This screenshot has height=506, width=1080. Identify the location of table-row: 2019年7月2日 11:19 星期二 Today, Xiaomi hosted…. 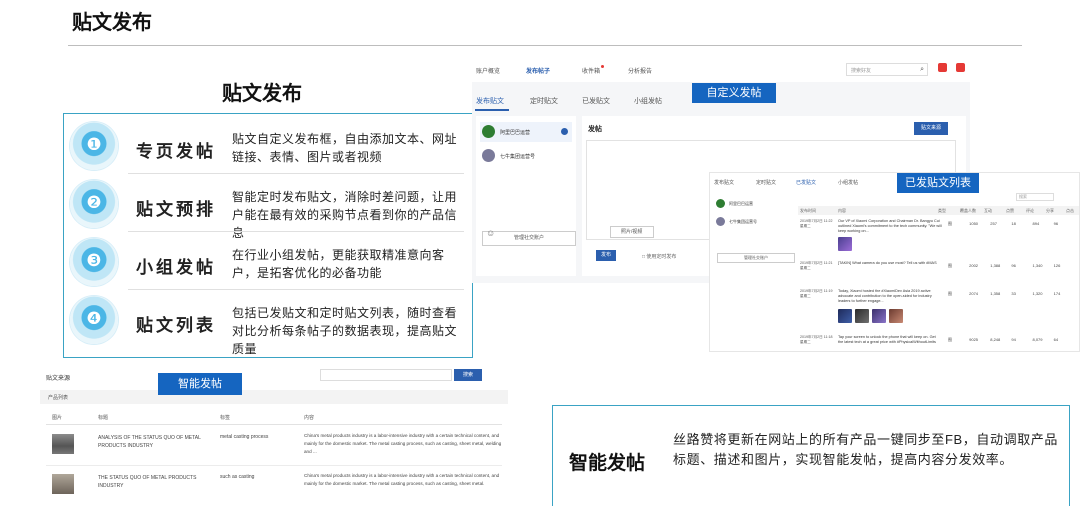
(938, 309).